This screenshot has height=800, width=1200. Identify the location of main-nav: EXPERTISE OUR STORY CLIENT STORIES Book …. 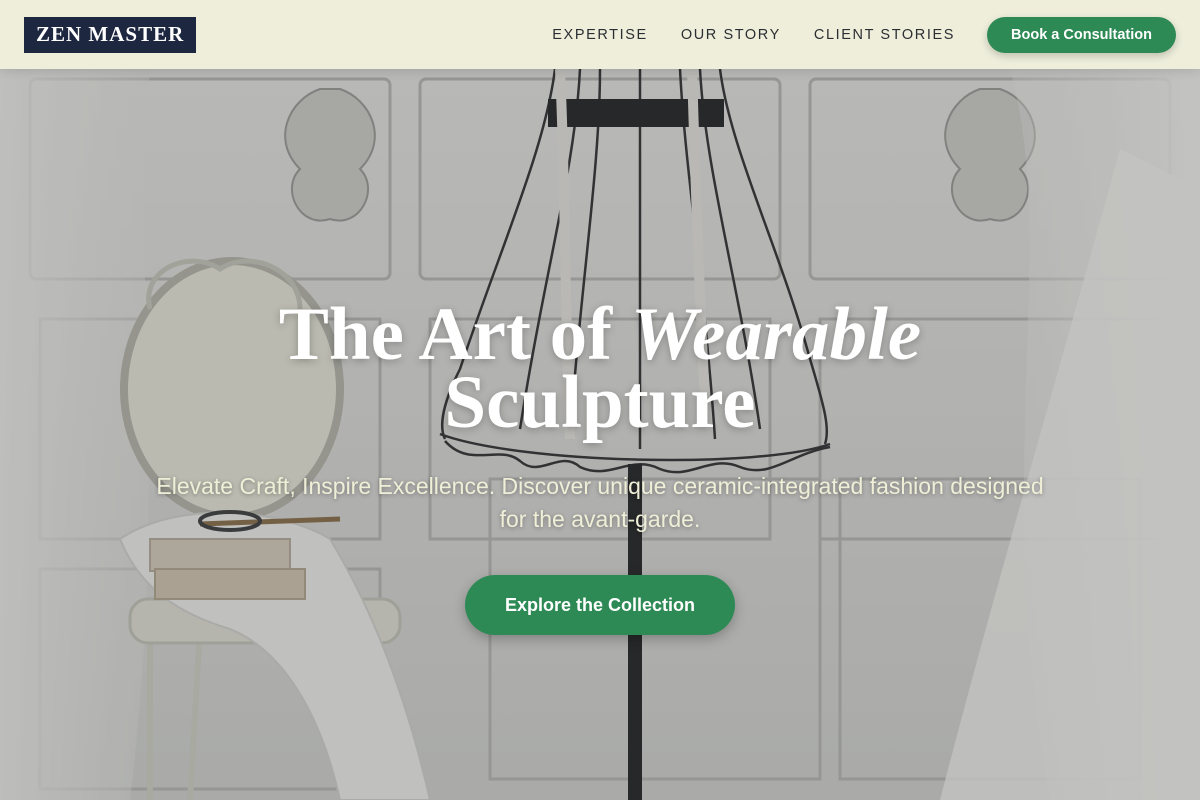
(864, 34).